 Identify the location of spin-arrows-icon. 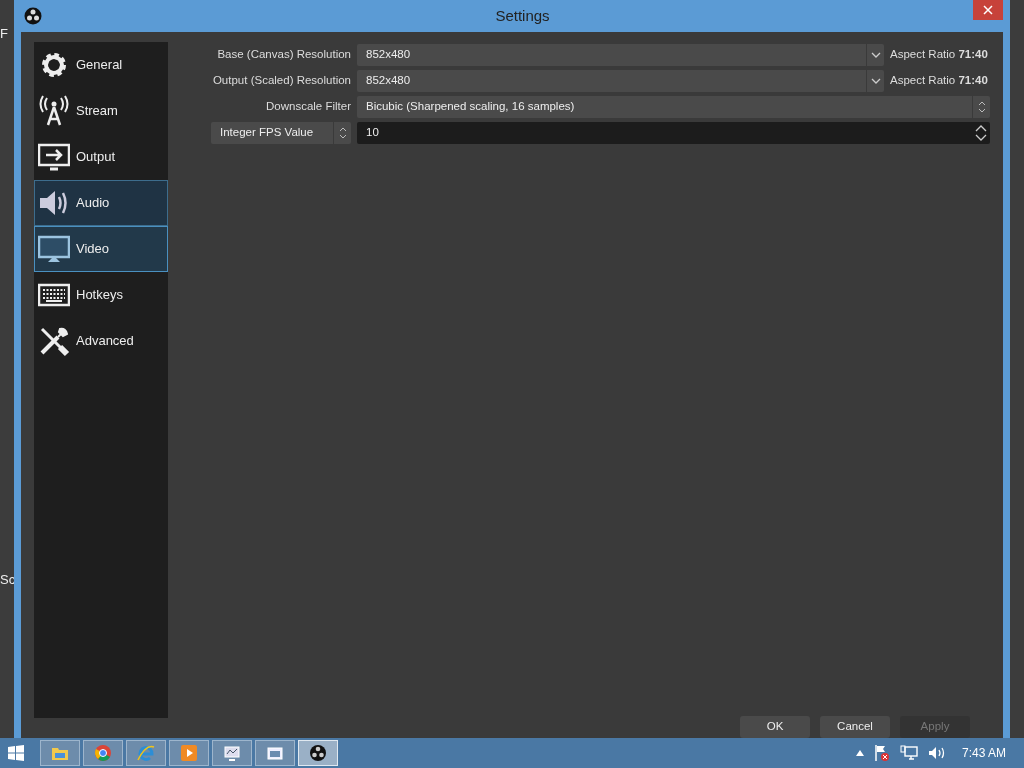
(981, 133).